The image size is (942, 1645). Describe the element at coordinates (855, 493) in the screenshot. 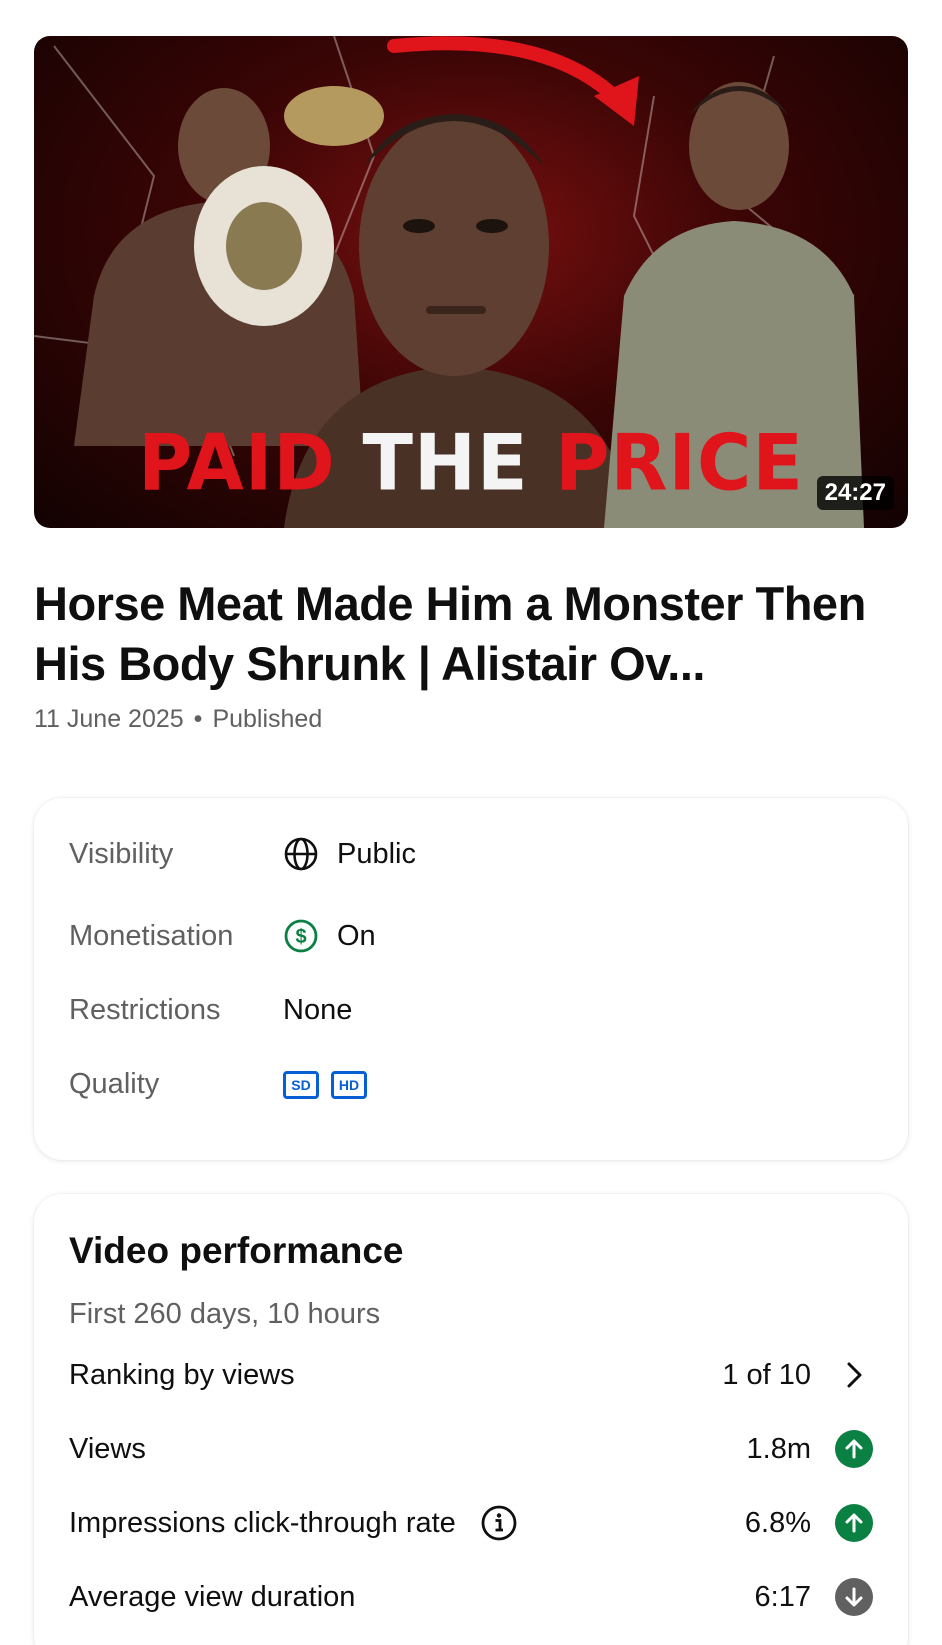

I see `duration-badge: 24:27` at that location.